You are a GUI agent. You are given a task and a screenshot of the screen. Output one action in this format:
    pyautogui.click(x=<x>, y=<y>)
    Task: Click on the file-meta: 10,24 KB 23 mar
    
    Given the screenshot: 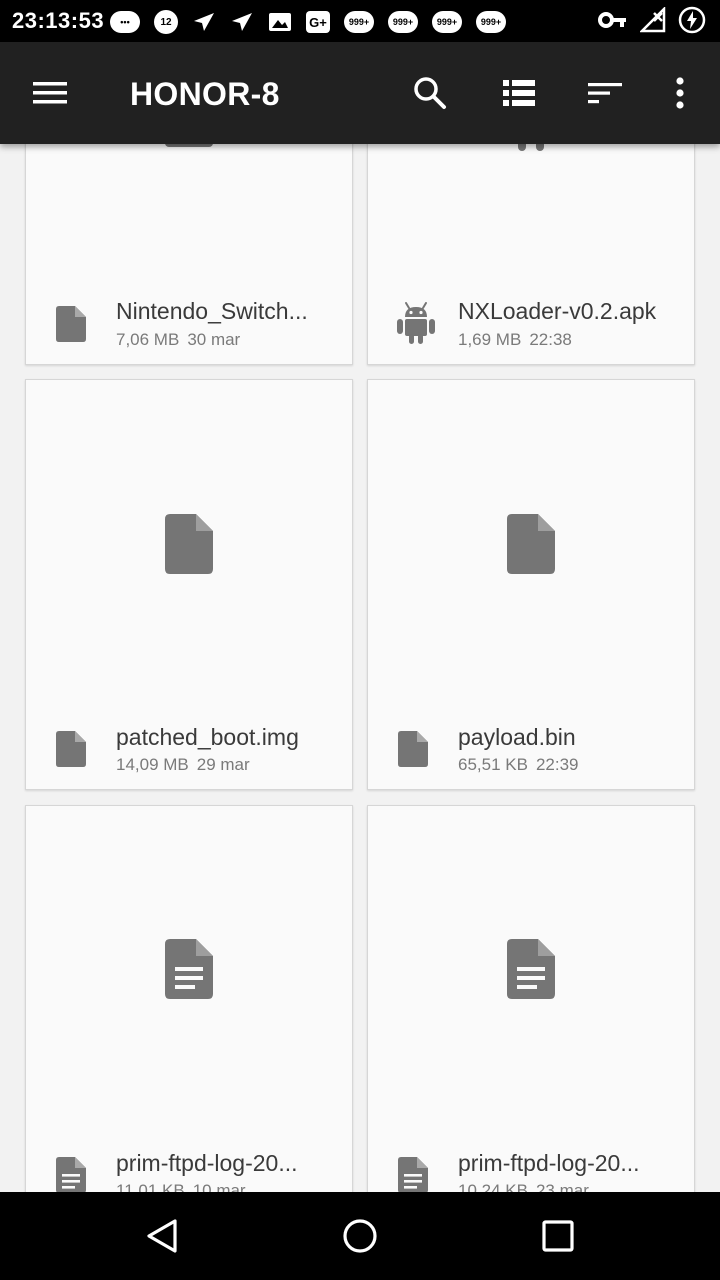 What is the action you would take?
    pyautogui.click(x=523, y=1186)
    